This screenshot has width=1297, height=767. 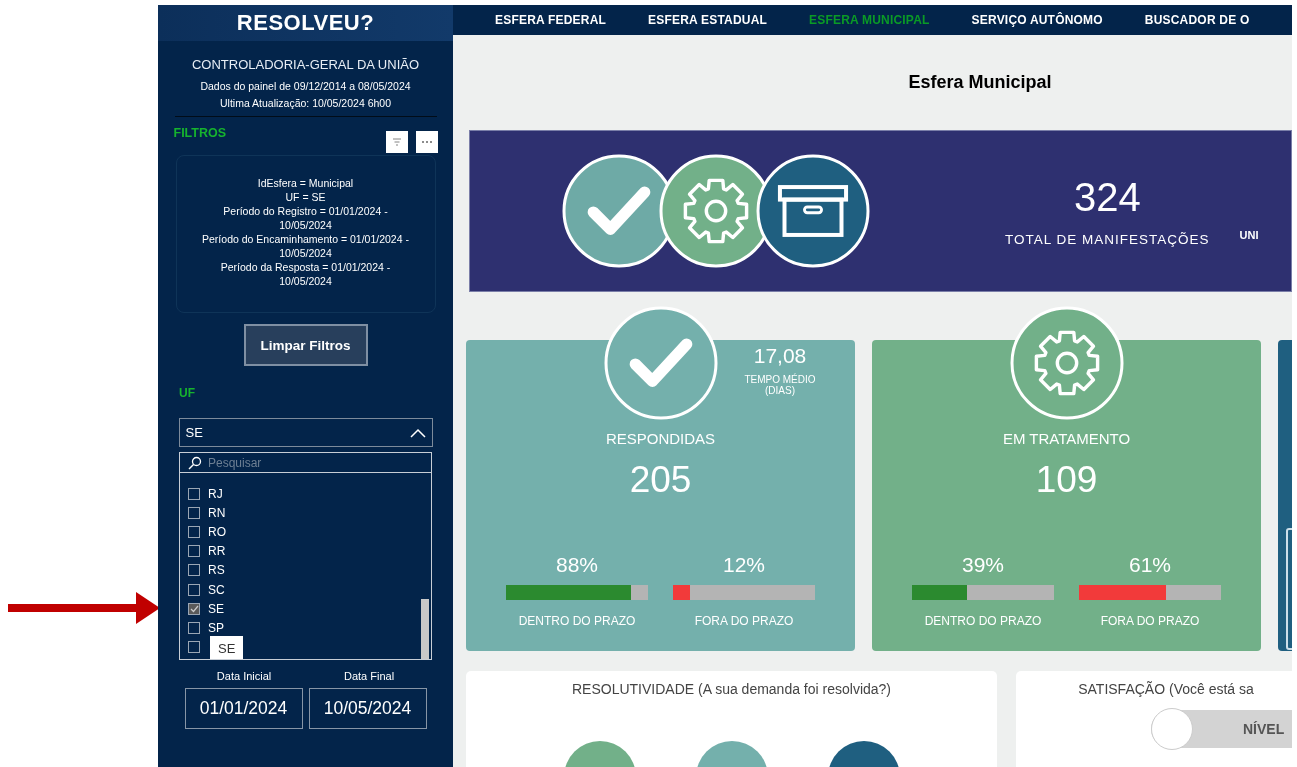 What do you see at coordinates (1150, 565) in the screenshot?
I see `percentage: 61%` at bounding box center [1150, 565].